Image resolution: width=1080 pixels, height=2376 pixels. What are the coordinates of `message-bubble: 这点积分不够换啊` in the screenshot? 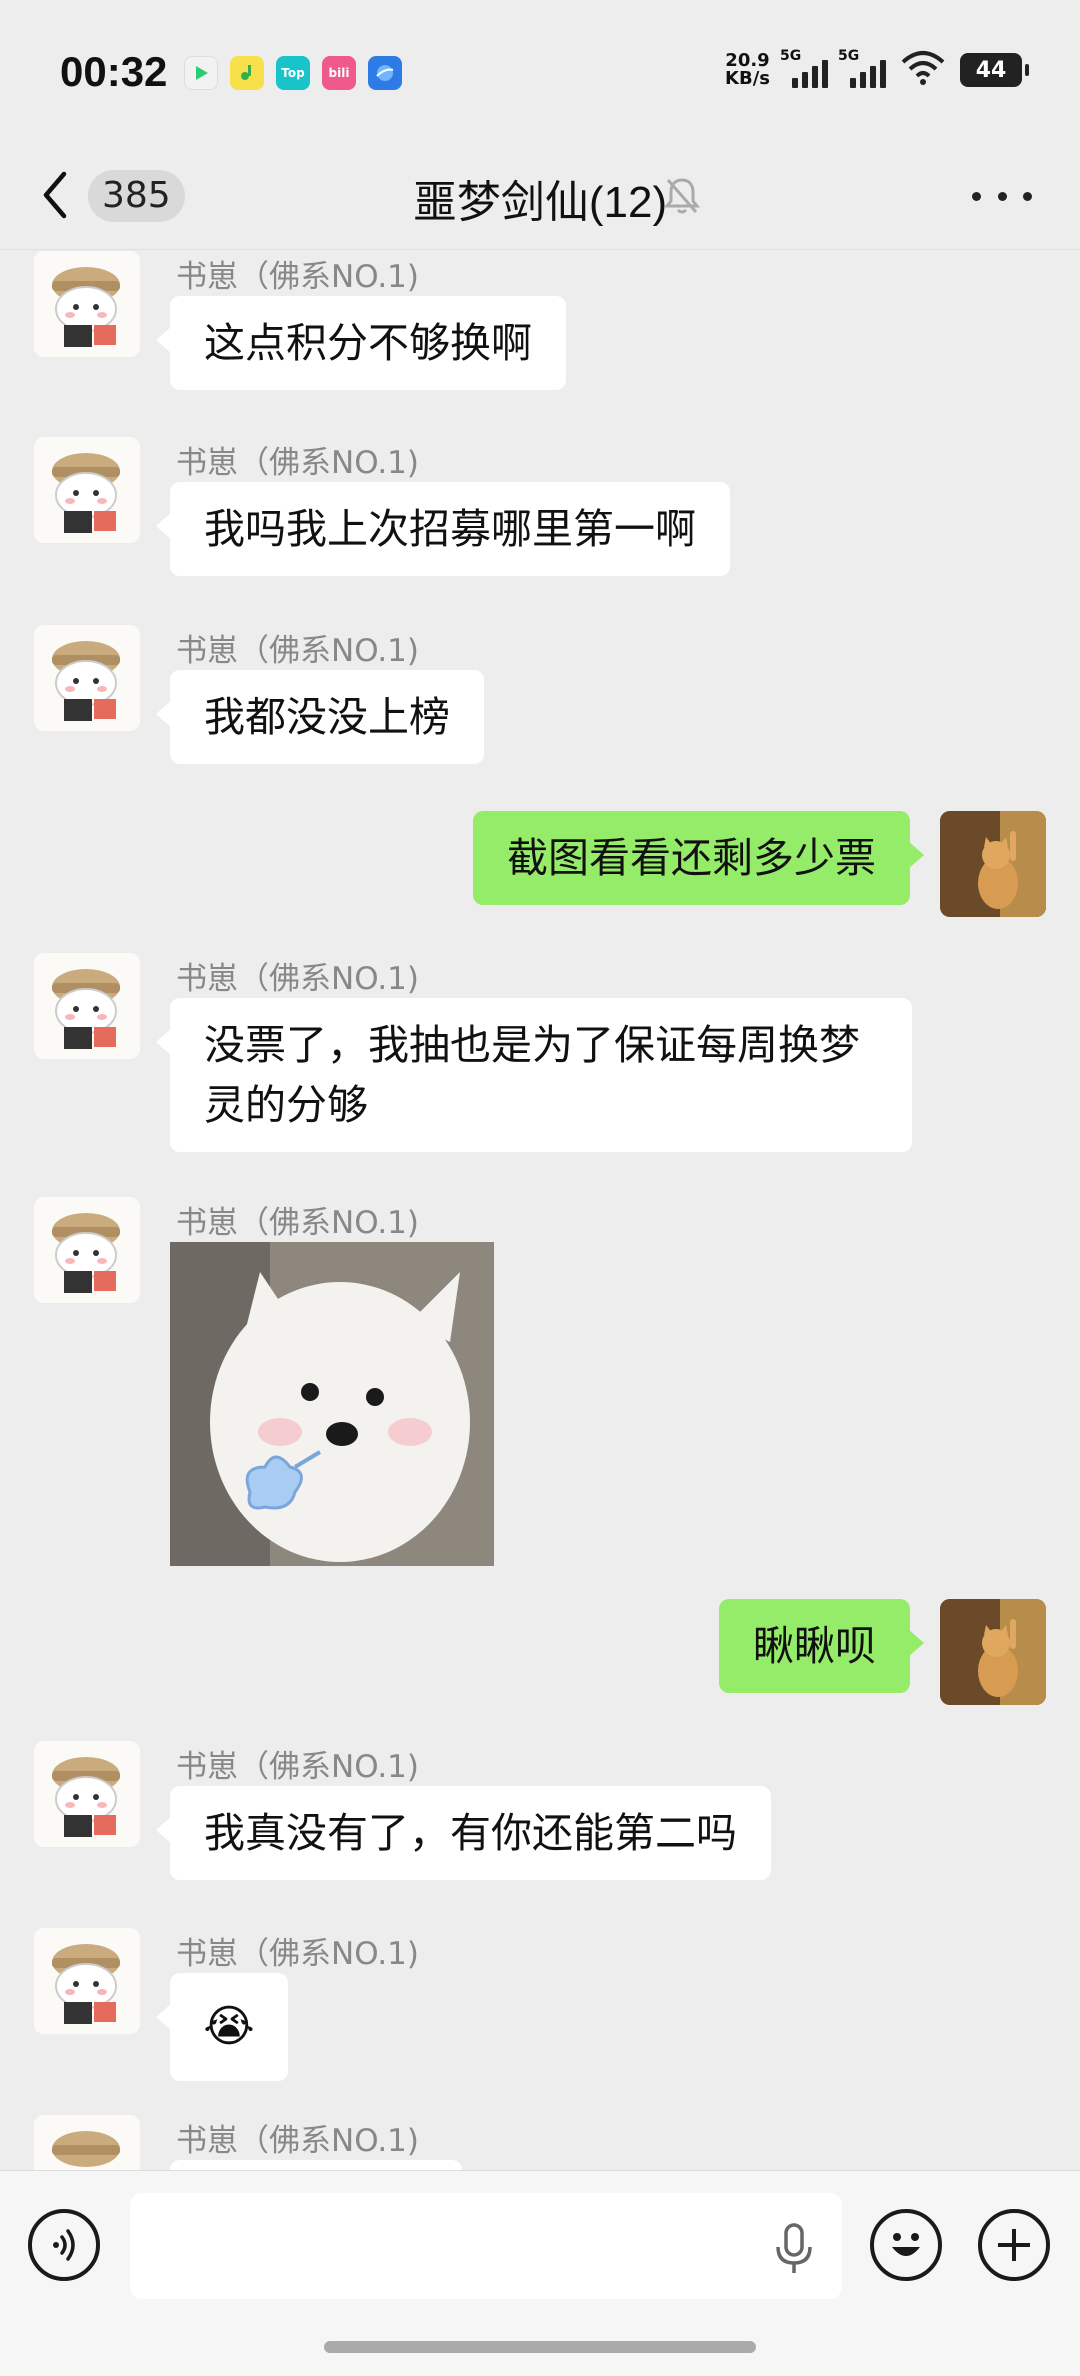 It's located at (361, 343).